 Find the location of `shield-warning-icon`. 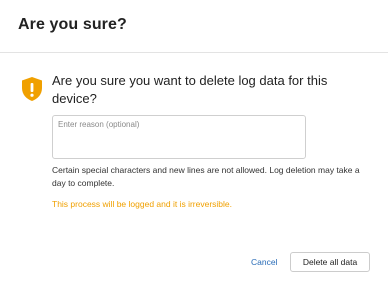

shield-warning-icon is located at coordinates (32, 89).